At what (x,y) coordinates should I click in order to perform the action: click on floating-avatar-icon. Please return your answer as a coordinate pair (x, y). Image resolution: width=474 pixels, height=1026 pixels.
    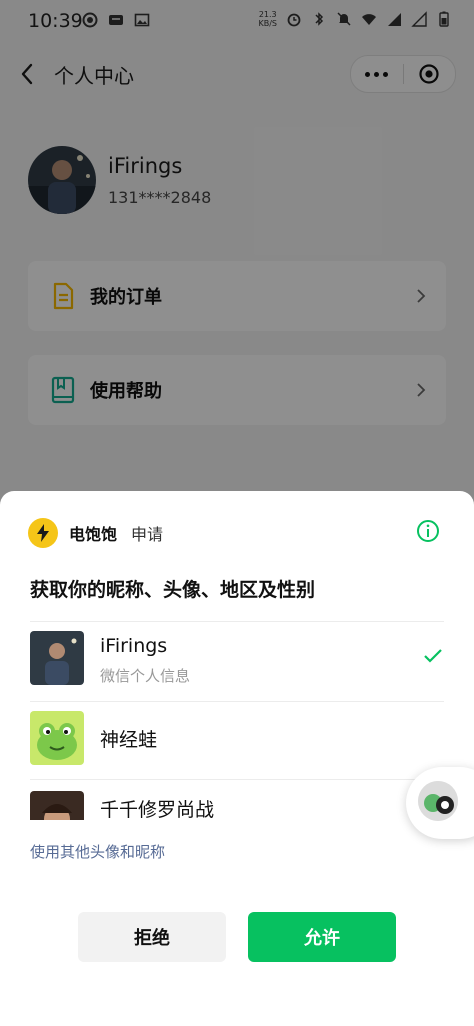
    Looking at the image, I should click on (438, 801).